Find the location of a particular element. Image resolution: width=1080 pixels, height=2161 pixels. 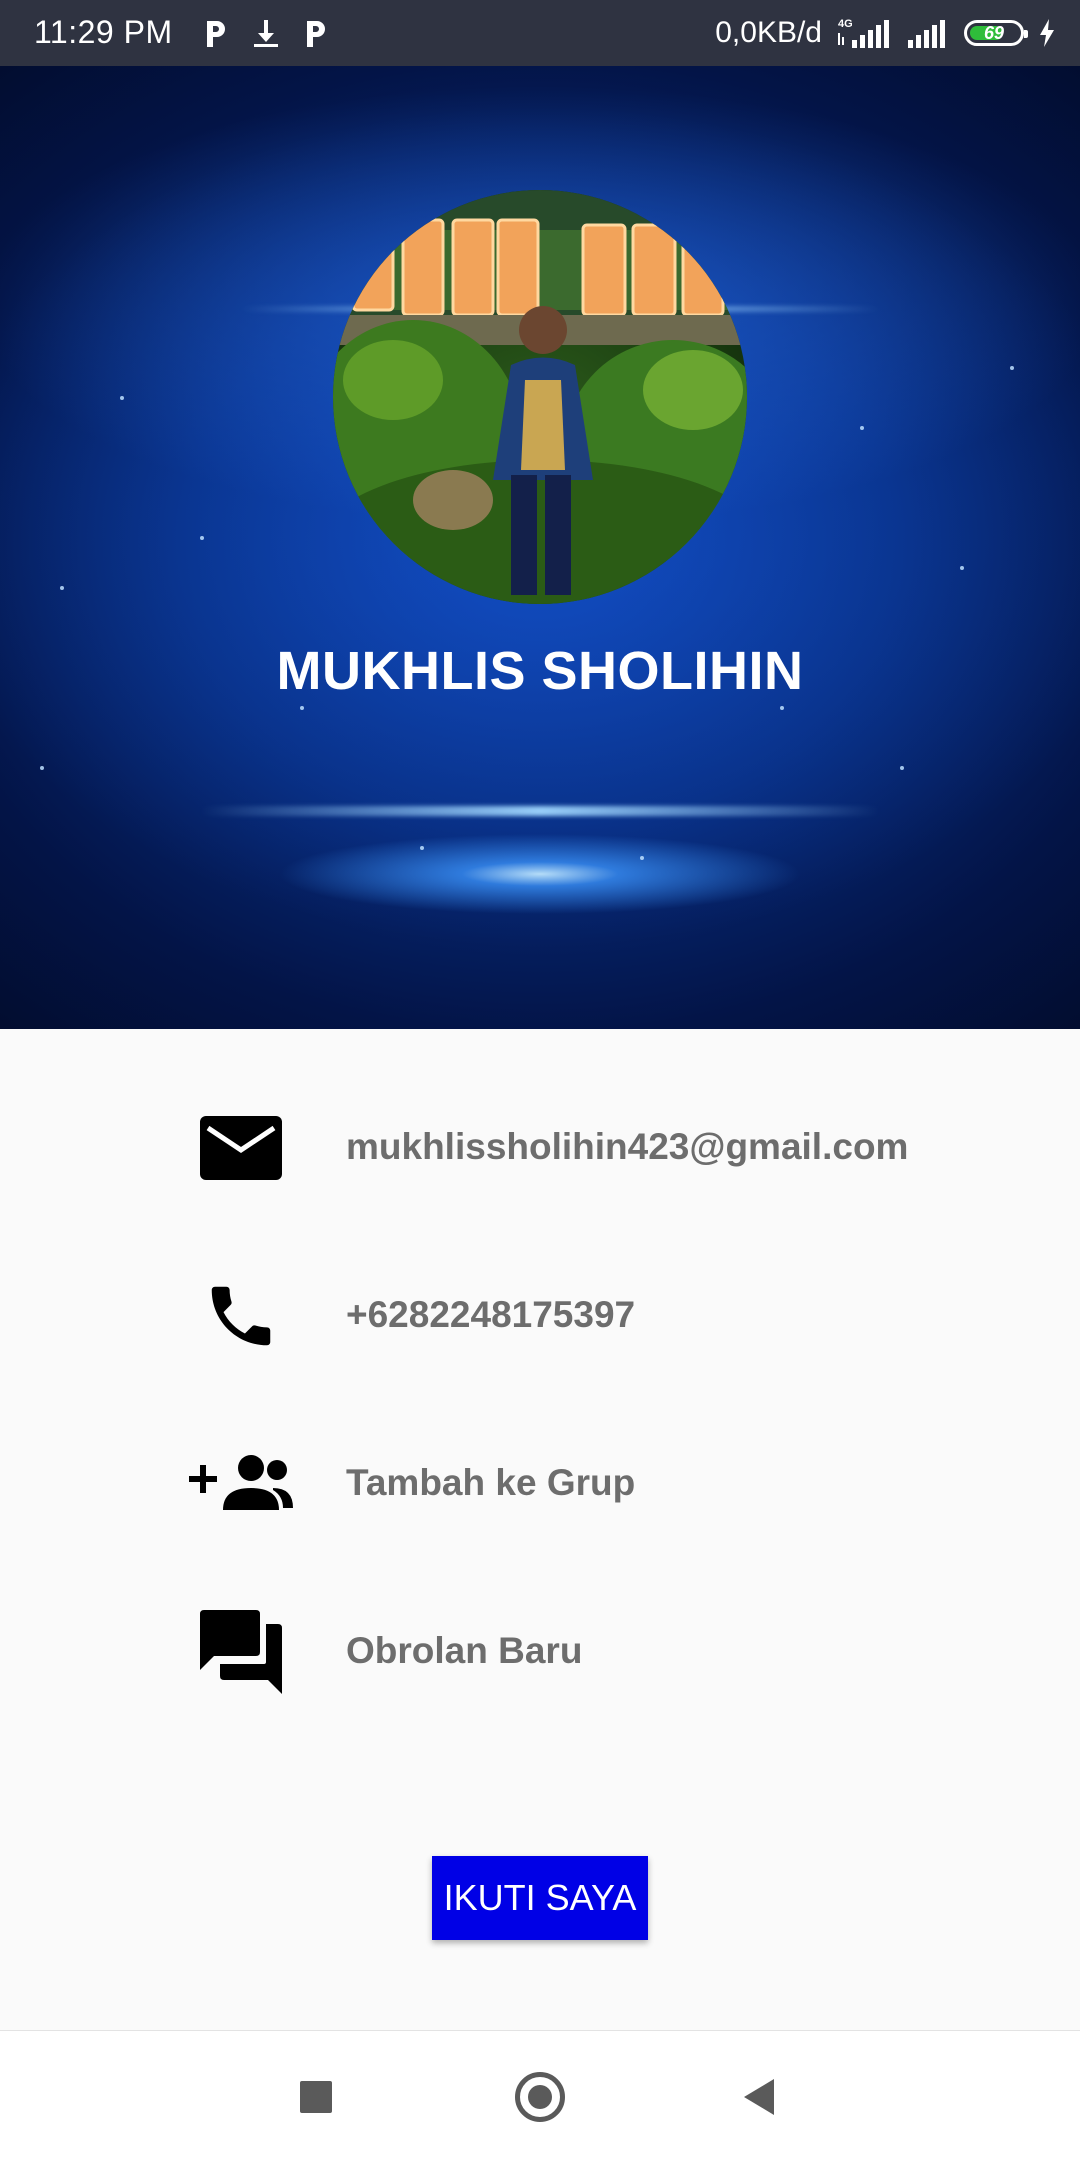

recent-apps-icon is located at coordinates (316, 2097).